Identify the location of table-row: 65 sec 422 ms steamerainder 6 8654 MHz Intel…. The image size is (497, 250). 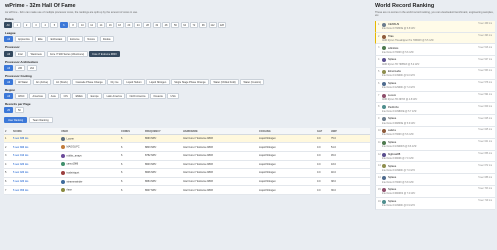
(187, 182).